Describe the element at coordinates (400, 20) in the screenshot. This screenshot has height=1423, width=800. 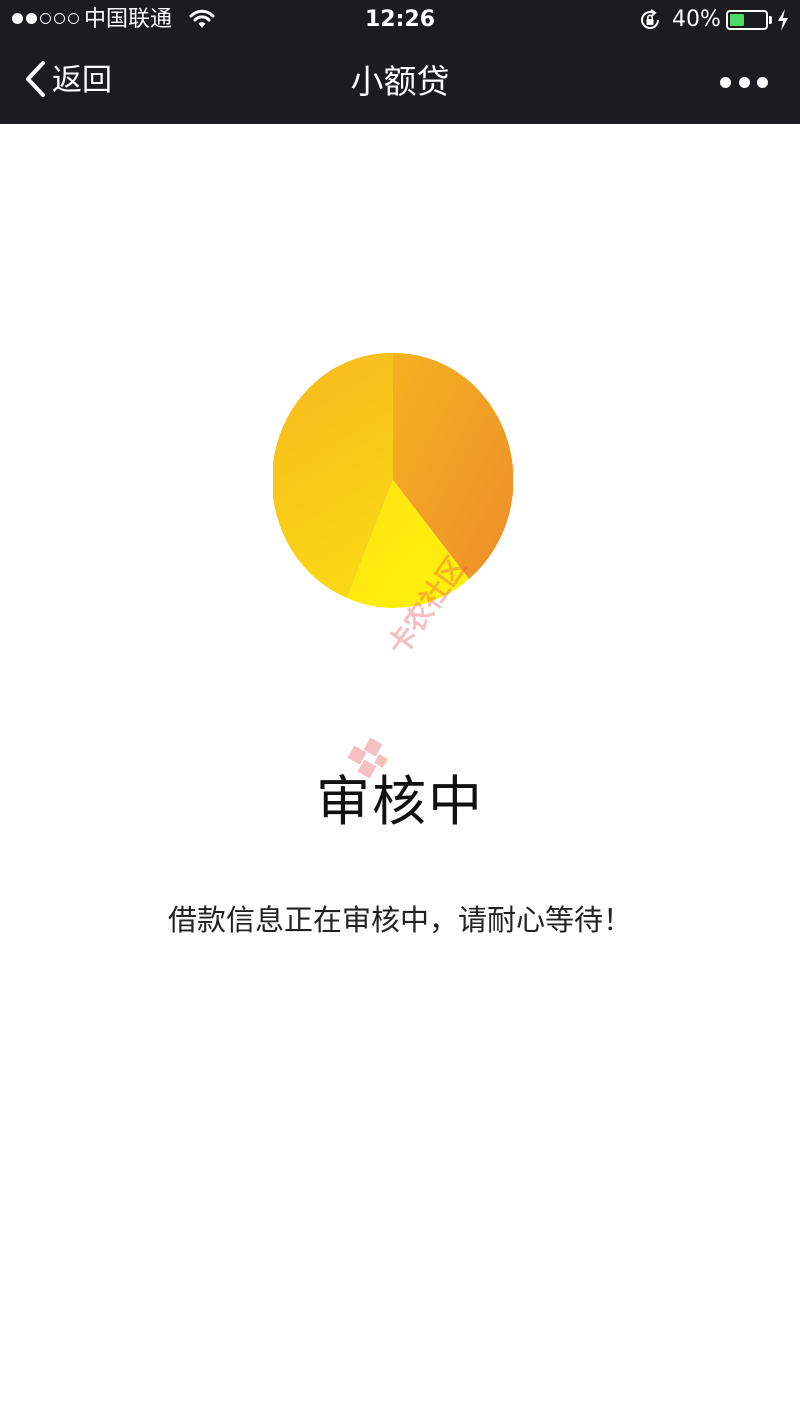
I see `status-bar: 中国联通 12:26 40%` at that location.